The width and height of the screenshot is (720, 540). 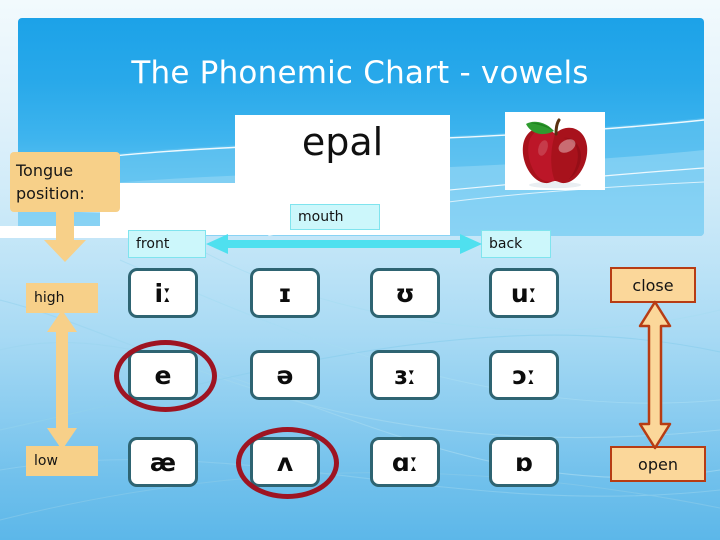 I want to click on highlight-circle-e, so click(x=165, y=376).